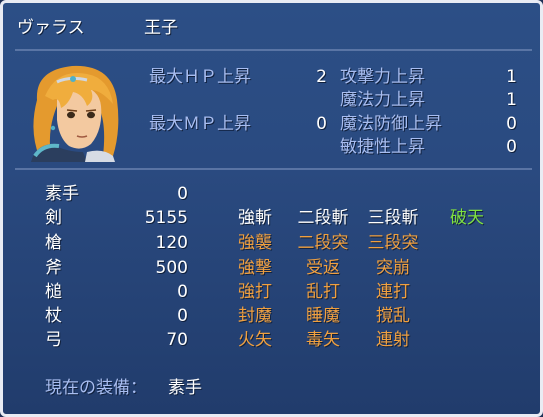  Describe the element at coordinates (321, 77) in the screenshot. I see `stat-max-hp-value: 2` at that location.